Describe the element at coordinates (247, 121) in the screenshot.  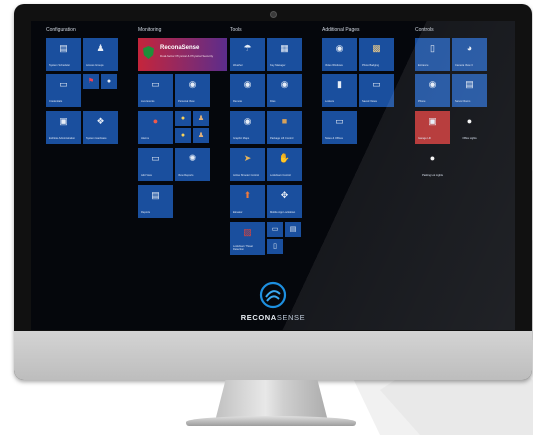
I see `globe-icon: ◉` at that location.